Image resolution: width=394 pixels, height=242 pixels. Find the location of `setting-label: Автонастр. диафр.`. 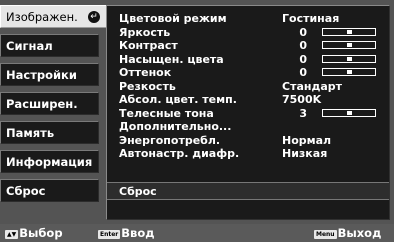

setting-label: Автонастр. диафр. is located at coordinates (179, 153).